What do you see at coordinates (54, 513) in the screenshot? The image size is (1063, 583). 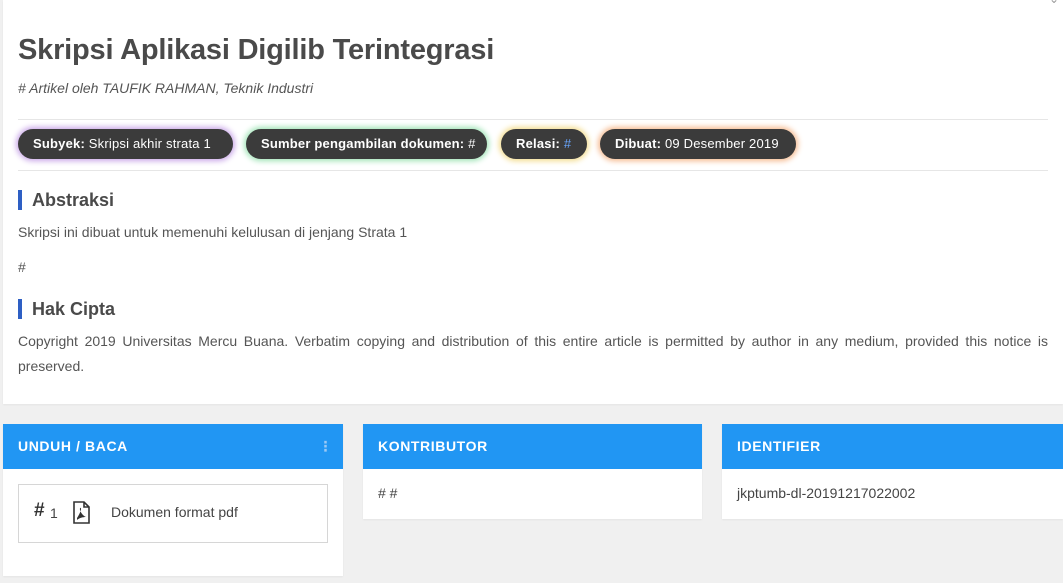 I see `document-number: 1` at bounding box center [54, 513].